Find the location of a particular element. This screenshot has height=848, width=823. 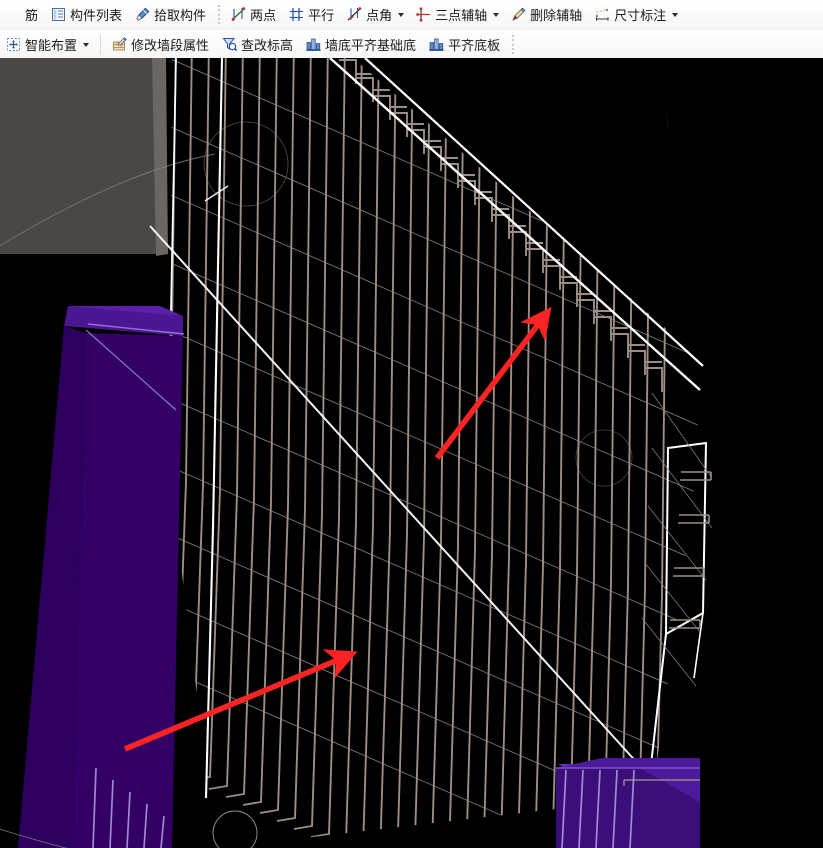

dimension-icon is located at coordinates (602, 14).